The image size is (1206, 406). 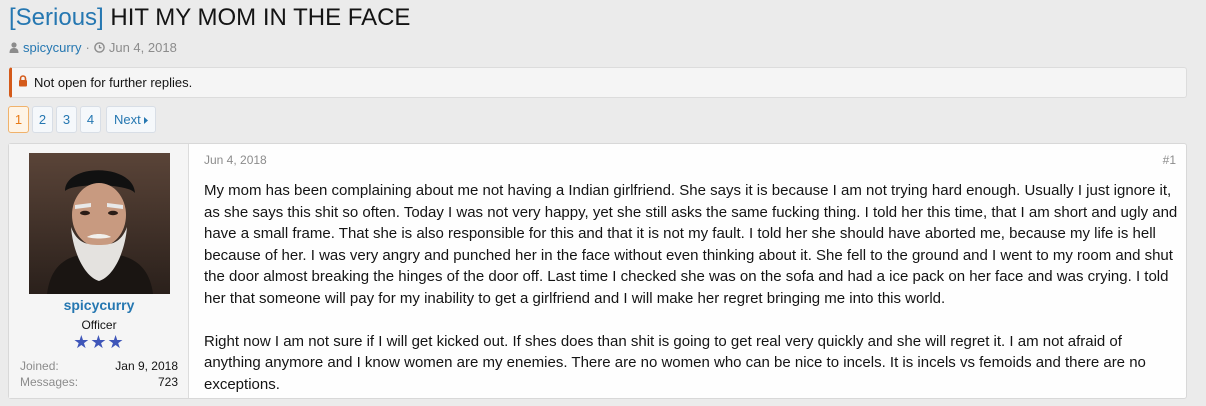 I want to click on next-page-button: Next, so click(x=131, y=119).